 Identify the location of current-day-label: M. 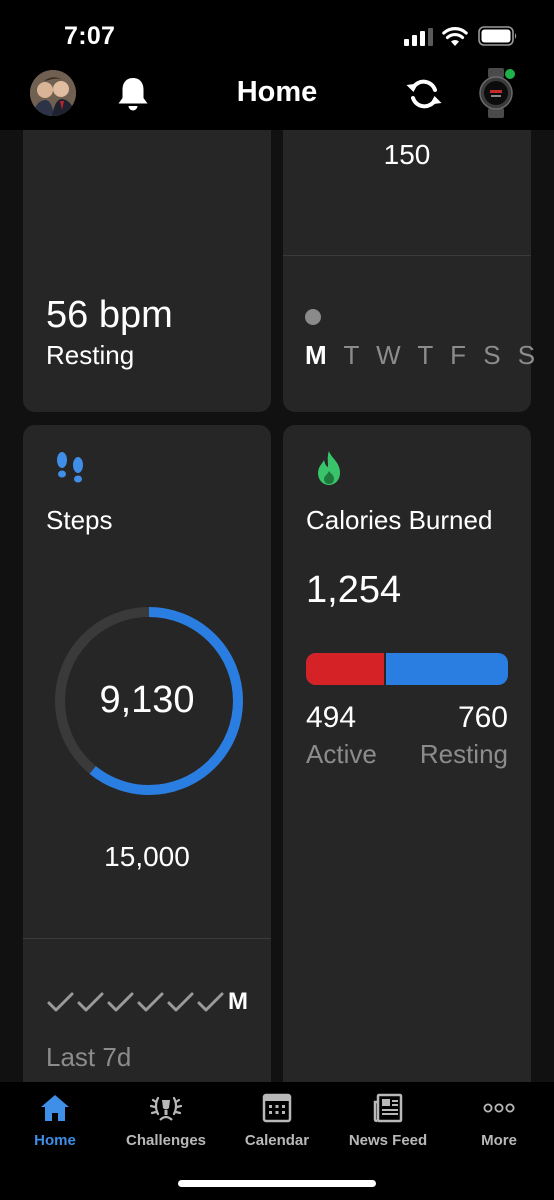
(238, 1001).